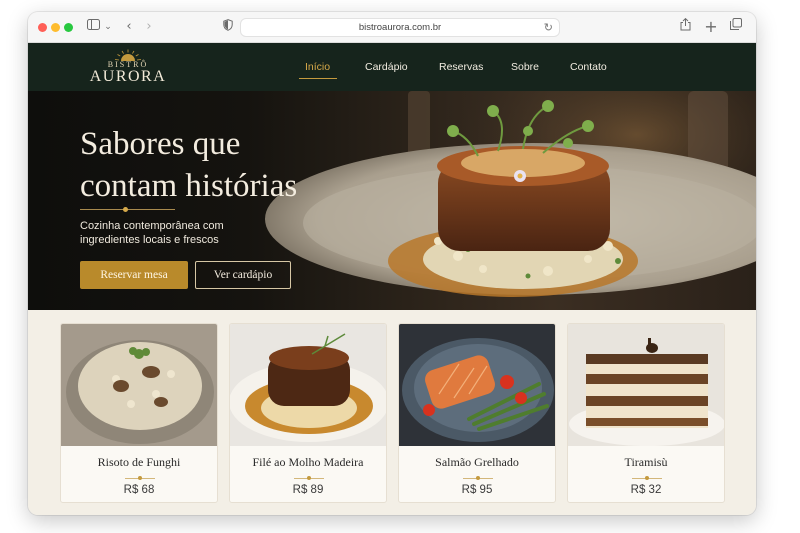 Image resolution: width=800 pixels, height=533 pixels. I want to click on tabs-overview-icon, so click(736, 27).